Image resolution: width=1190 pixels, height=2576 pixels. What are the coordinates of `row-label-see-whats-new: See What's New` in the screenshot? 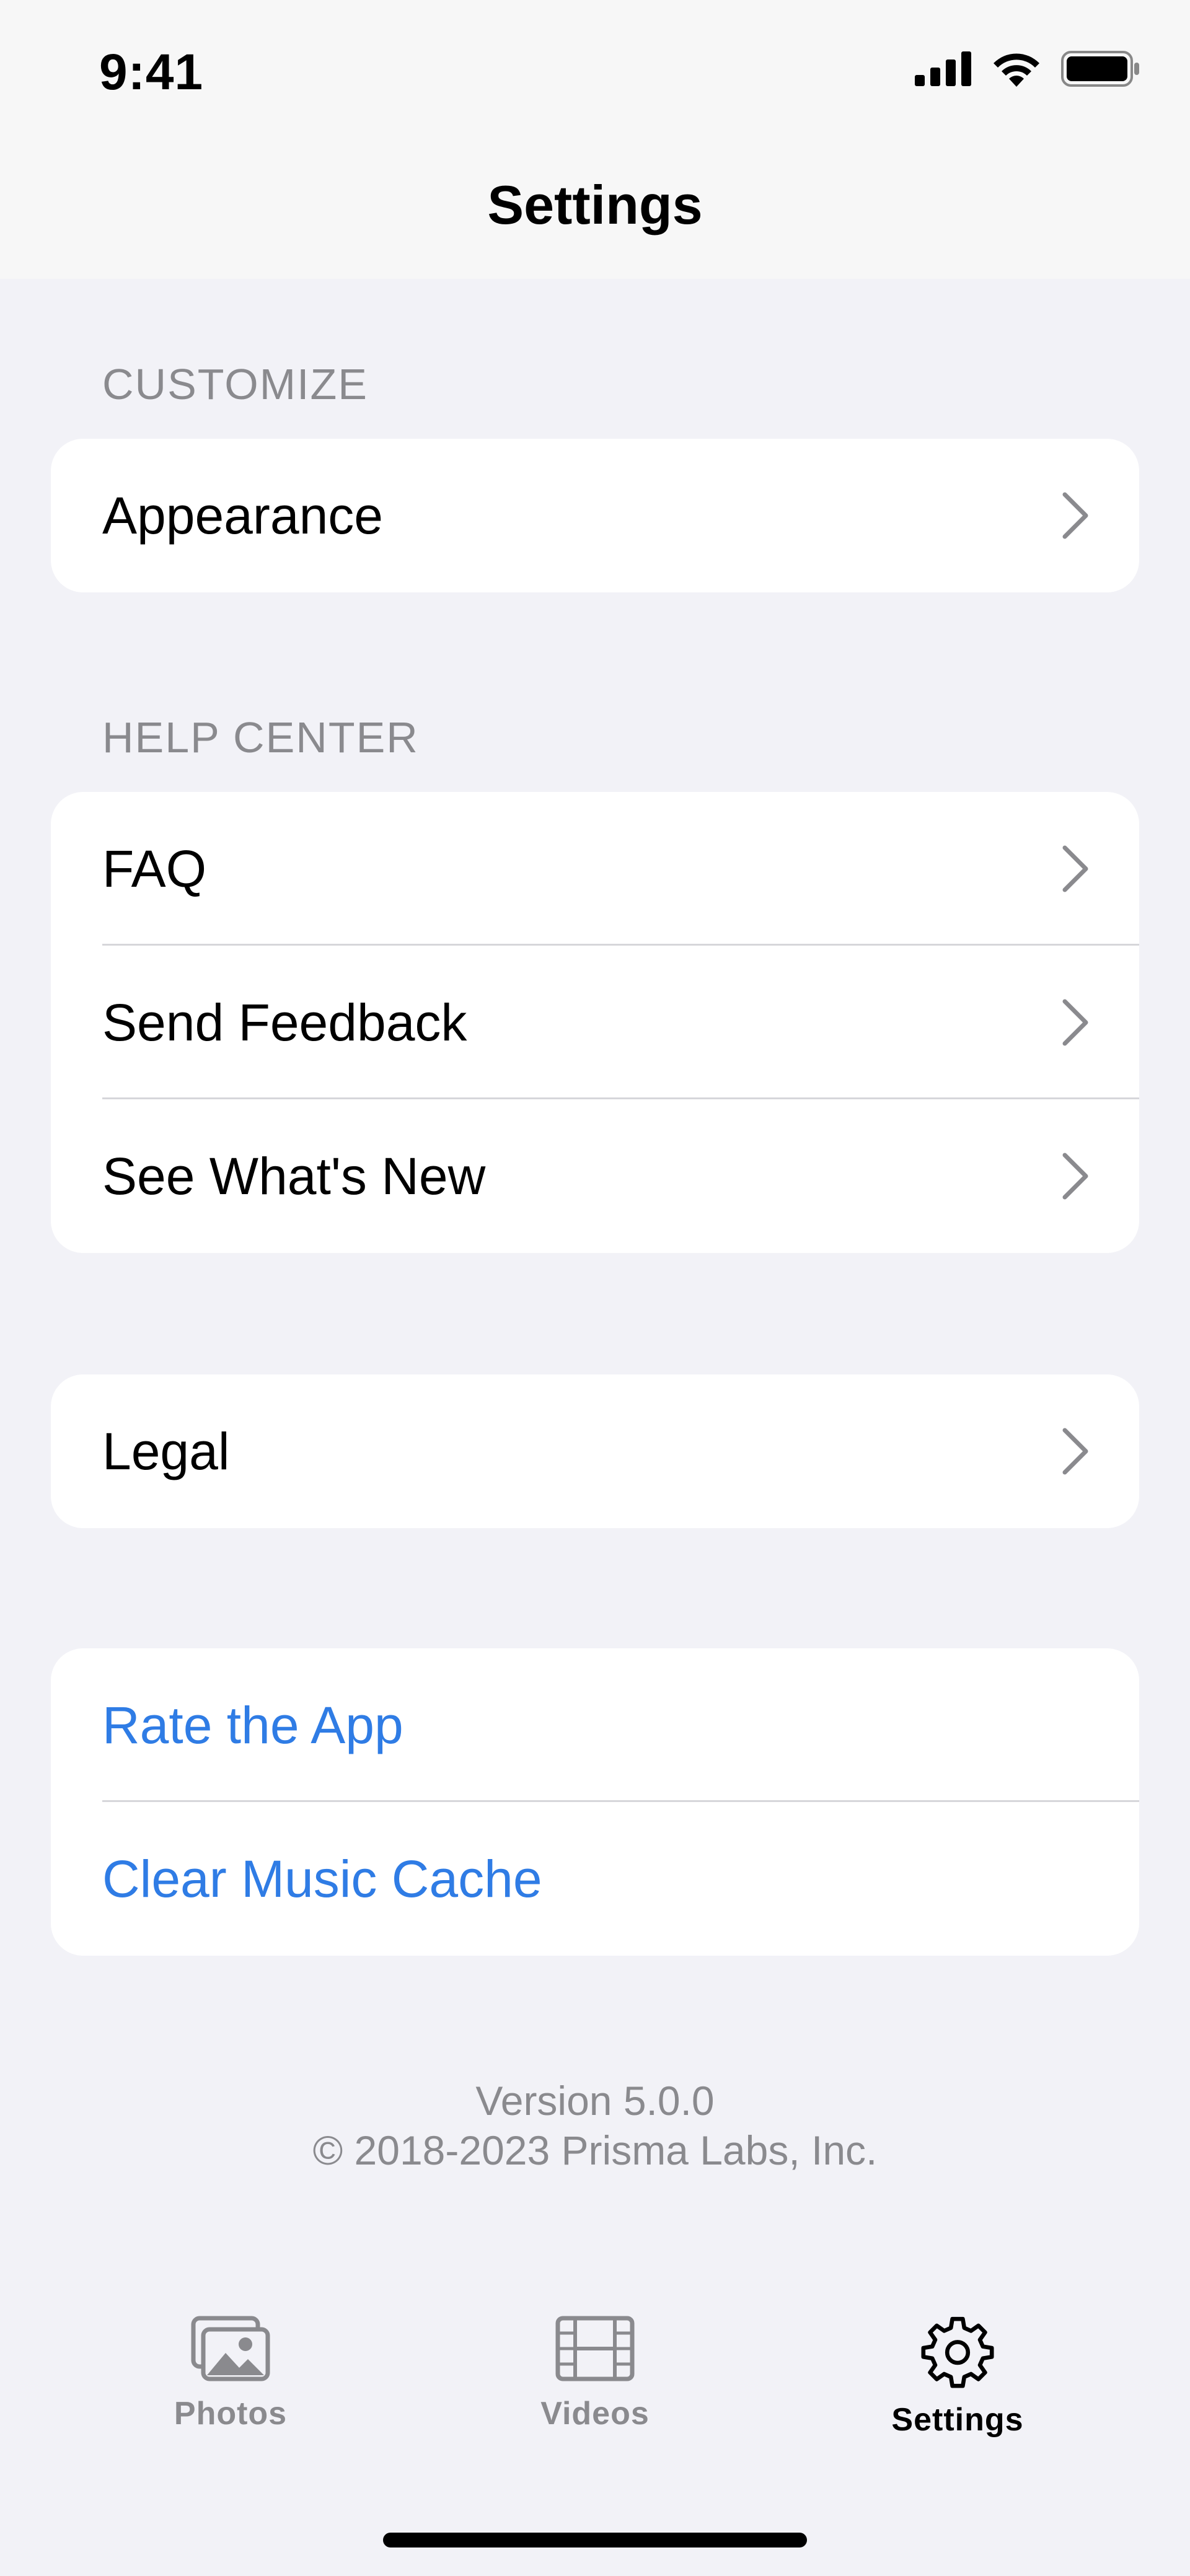 It's located at (294, 1176).